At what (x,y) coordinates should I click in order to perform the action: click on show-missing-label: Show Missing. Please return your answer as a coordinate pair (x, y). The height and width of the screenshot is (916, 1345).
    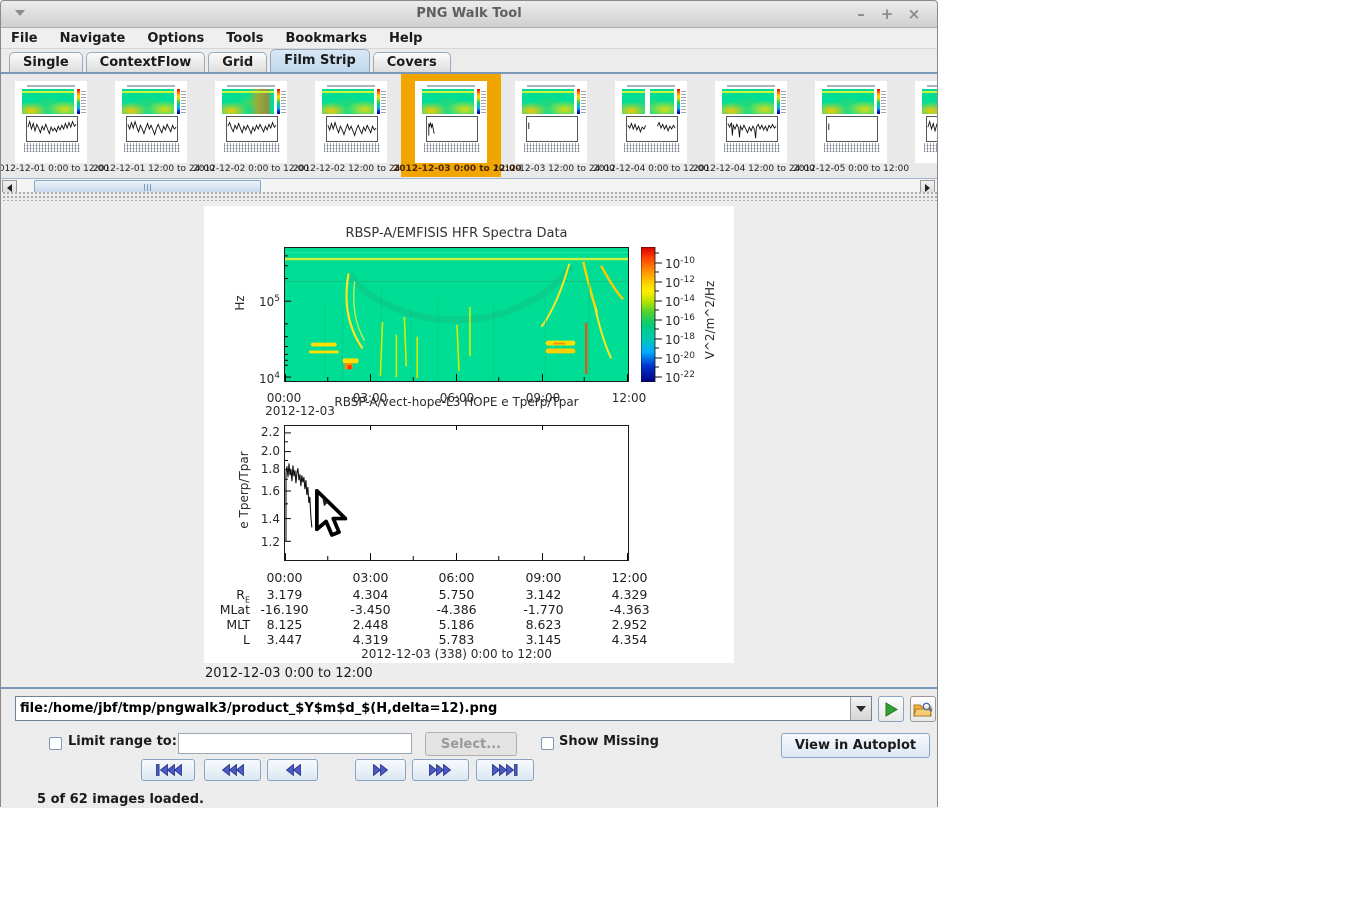
    Looking at the image, I should click on (609, 741).